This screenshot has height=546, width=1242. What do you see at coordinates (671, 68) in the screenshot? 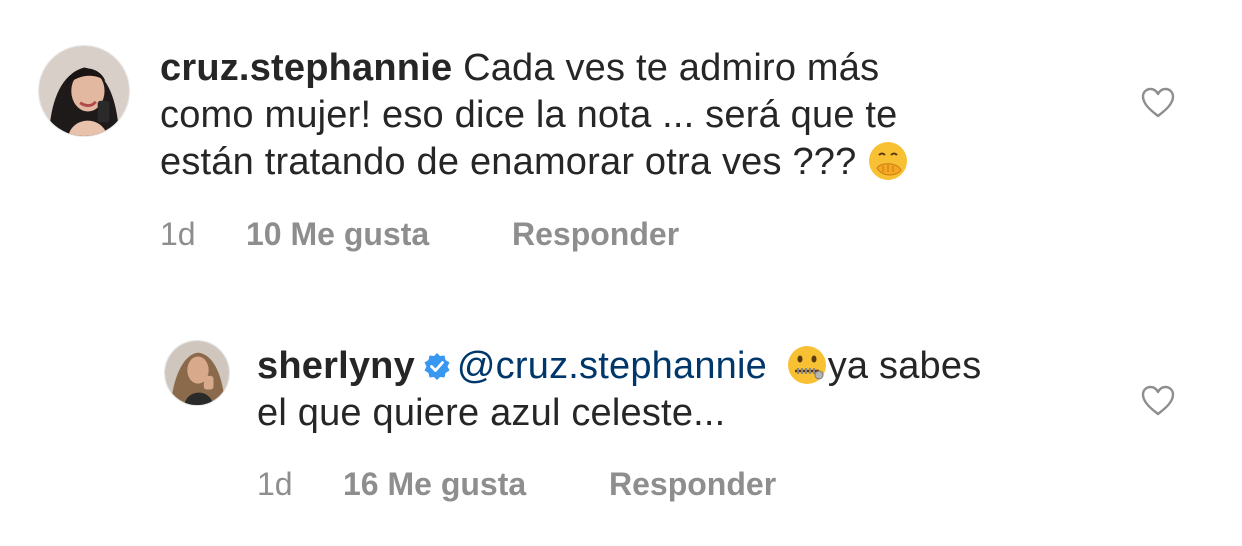
I see `comment-body-line1: Cada ves te admiro más` at bounding box center [671, 68].